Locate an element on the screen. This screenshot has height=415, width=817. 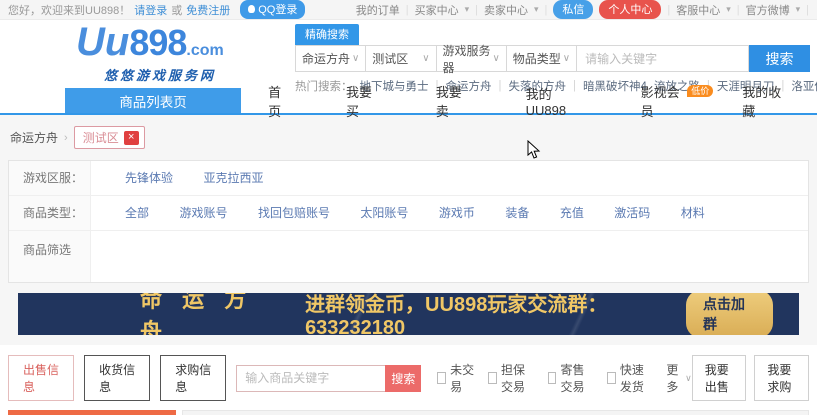
tab-receive-info: 收货信息 is located at coordinates (117, 378).